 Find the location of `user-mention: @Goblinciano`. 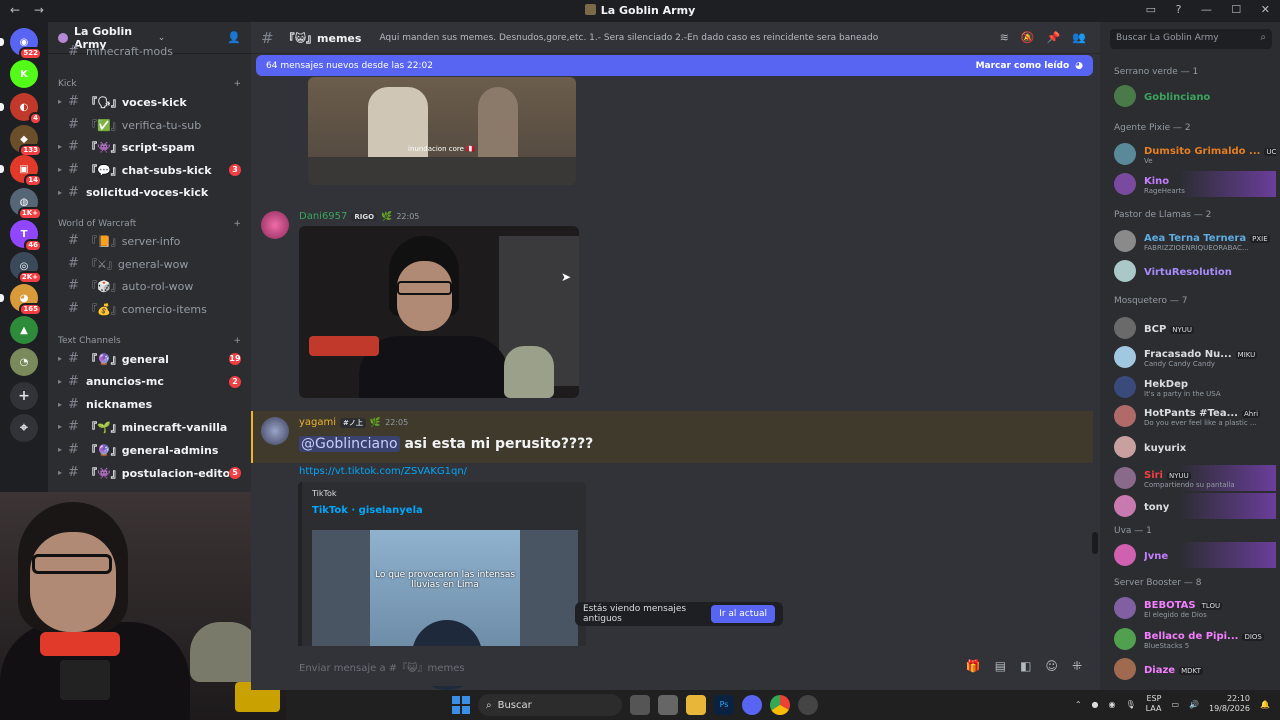

user-mention: @Goblinciano is located at coordinates (349, 444).